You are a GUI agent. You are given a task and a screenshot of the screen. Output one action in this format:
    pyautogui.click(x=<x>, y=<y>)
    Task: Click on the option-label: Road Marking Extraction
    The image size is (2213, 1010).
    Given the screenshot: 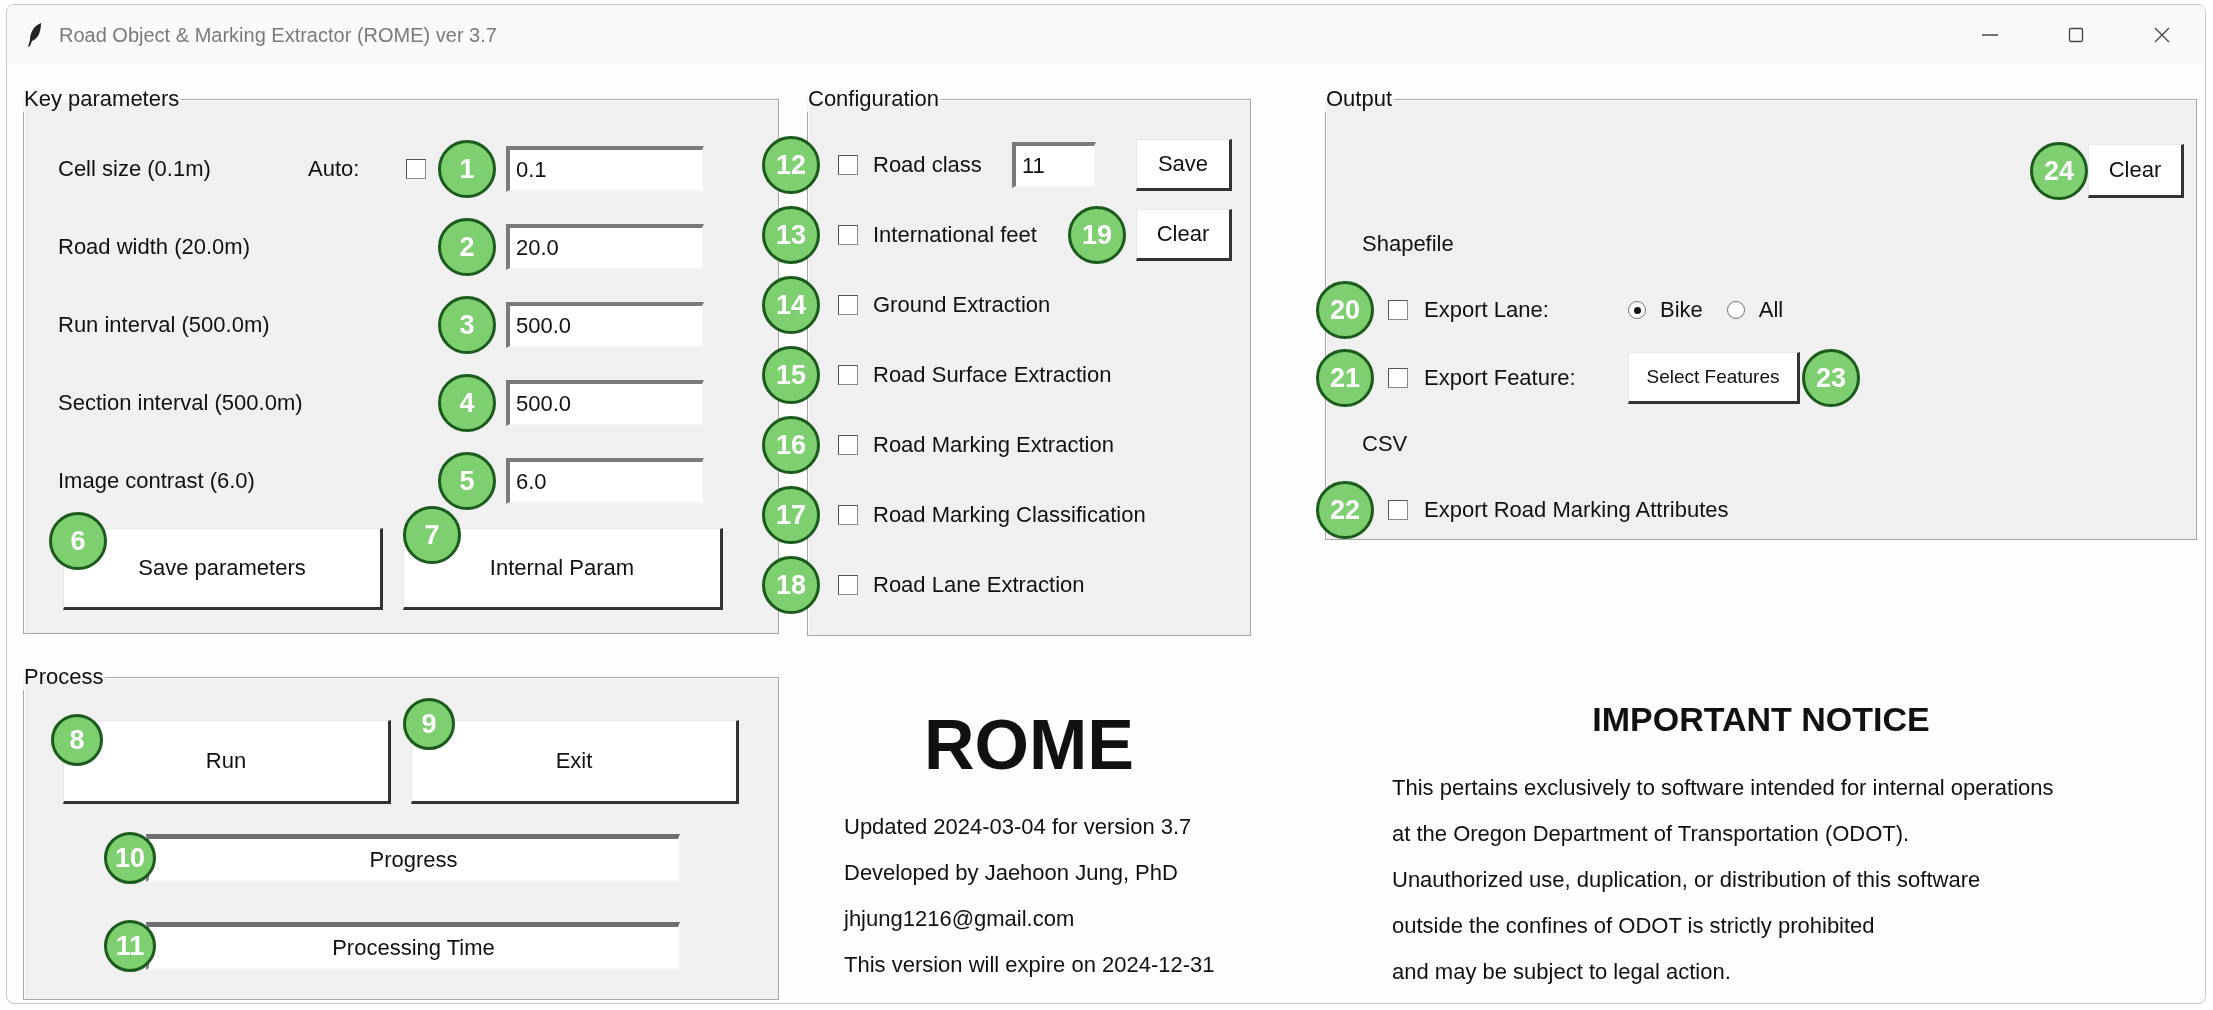 What is the action you would take?
    pyautogui.click(x=993, y=445)
    